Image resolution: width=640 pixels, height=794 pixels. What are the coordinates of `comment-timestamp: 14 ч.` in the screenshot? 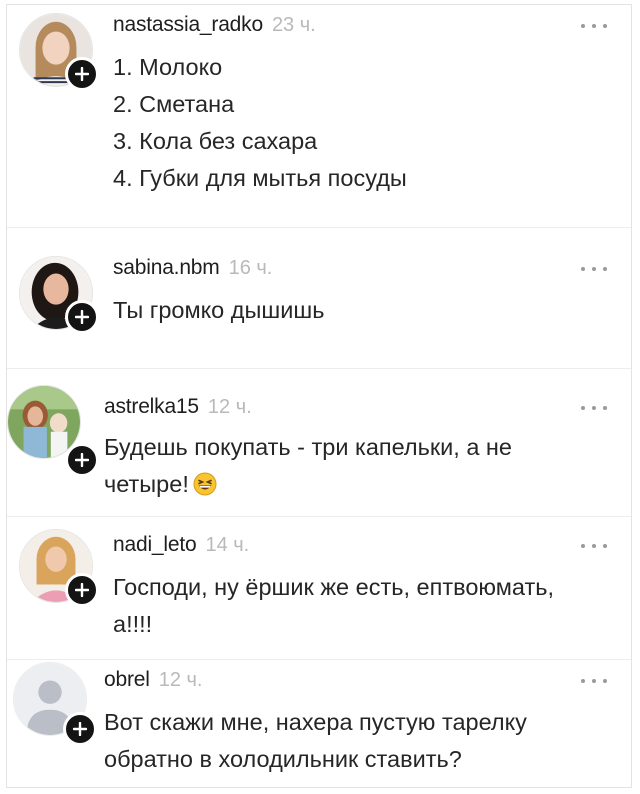 It's located at (227, 545).